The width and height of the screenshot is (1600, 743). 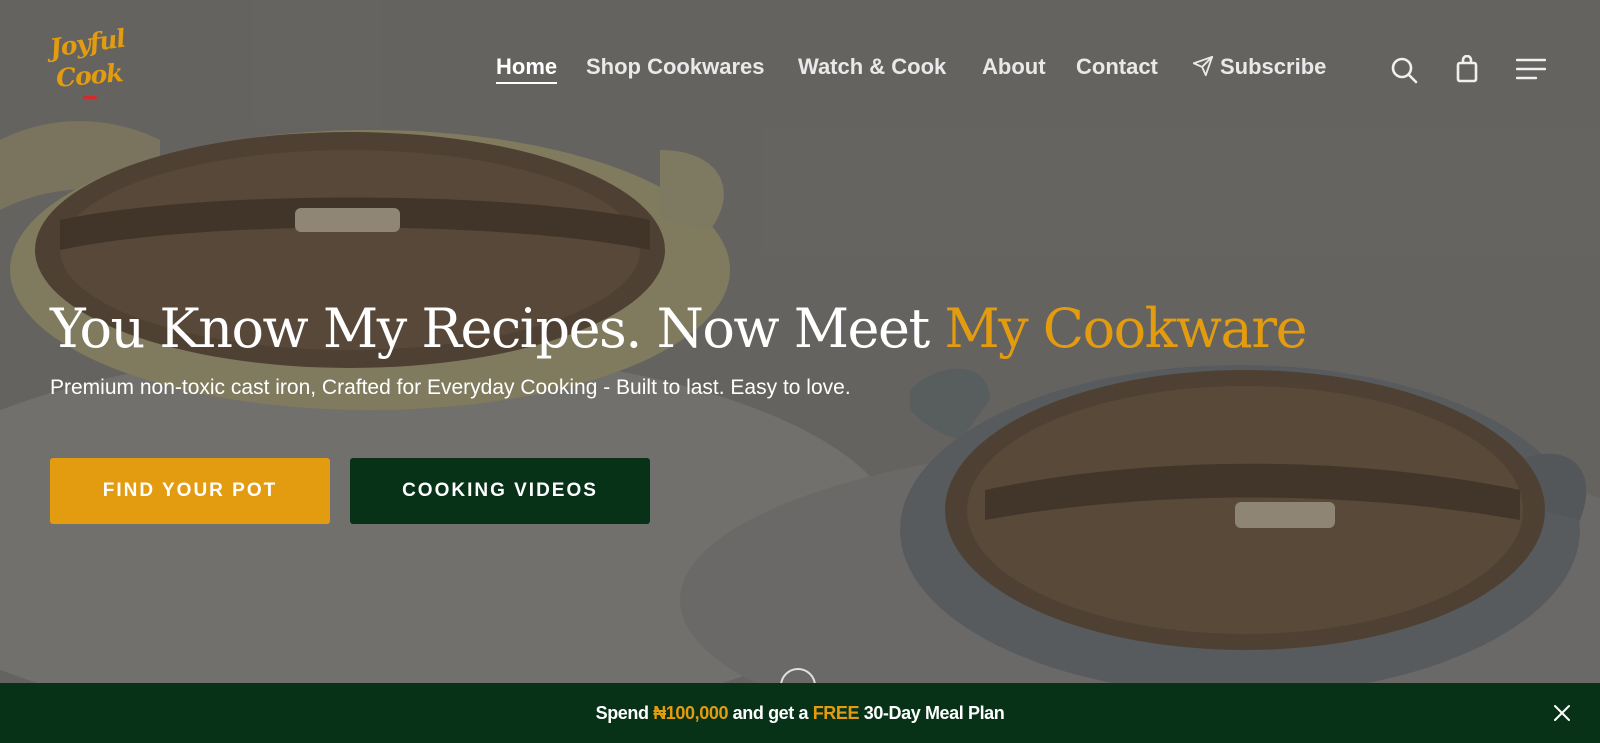 I want to click on promo-suffix: 30-Day Meal Plan, so click(x=932, y=712).